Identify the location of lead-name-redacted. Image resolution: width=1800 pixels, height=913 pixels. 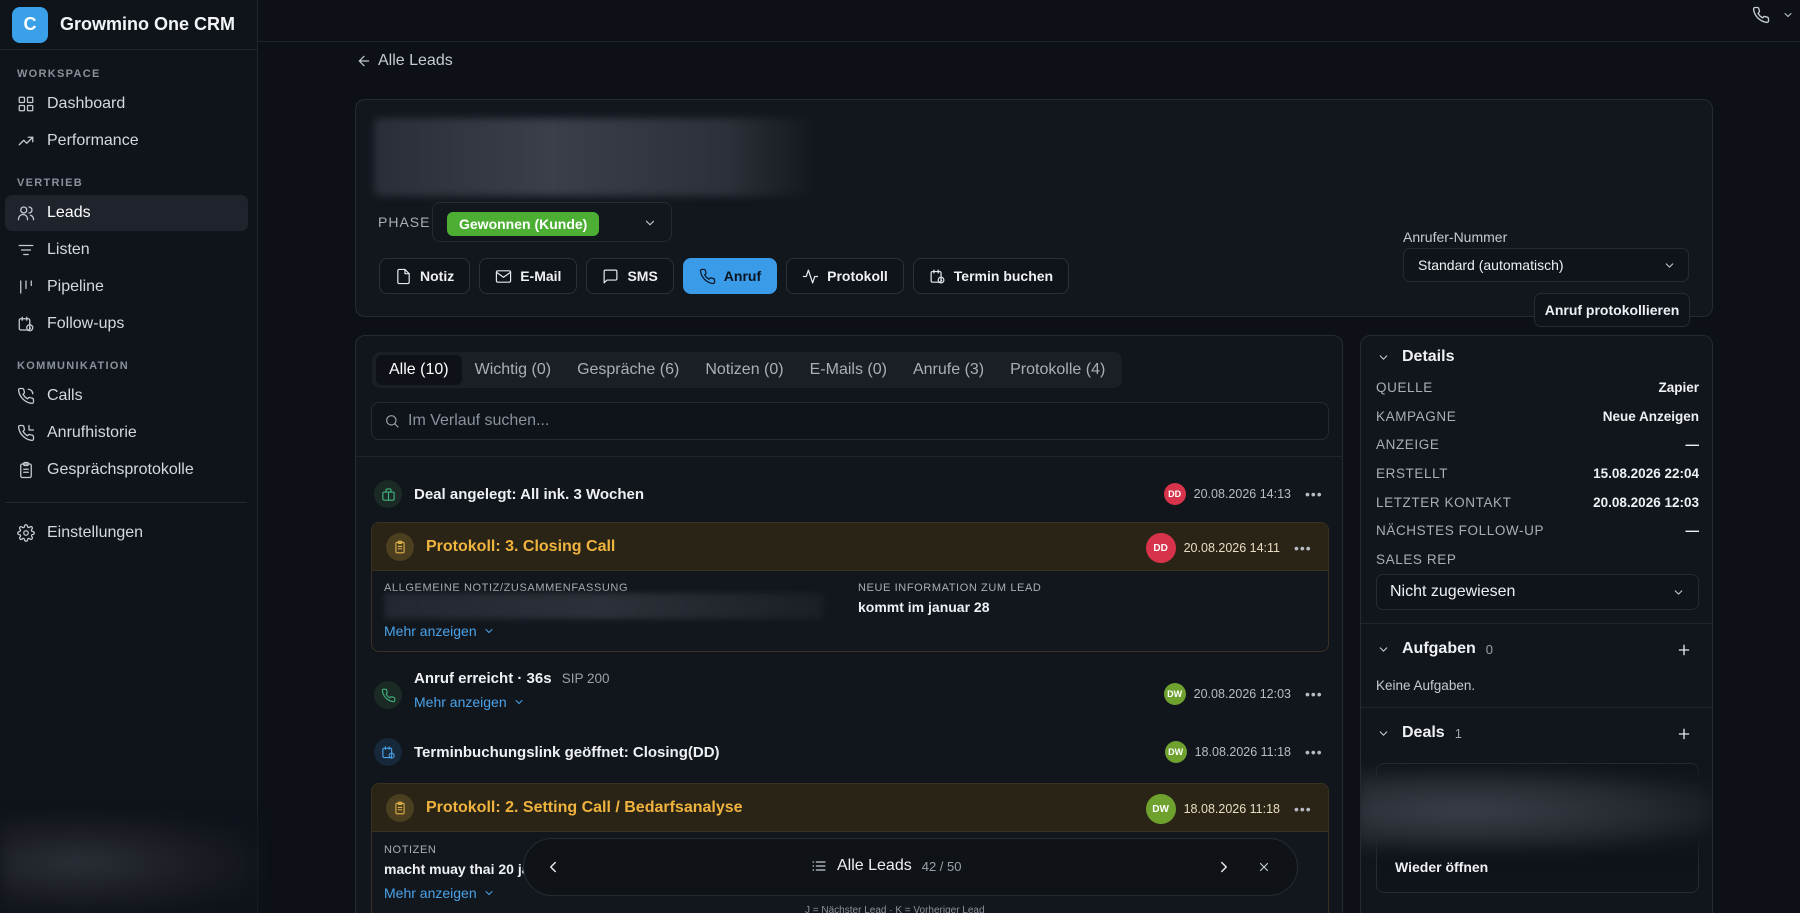
(594, 157).